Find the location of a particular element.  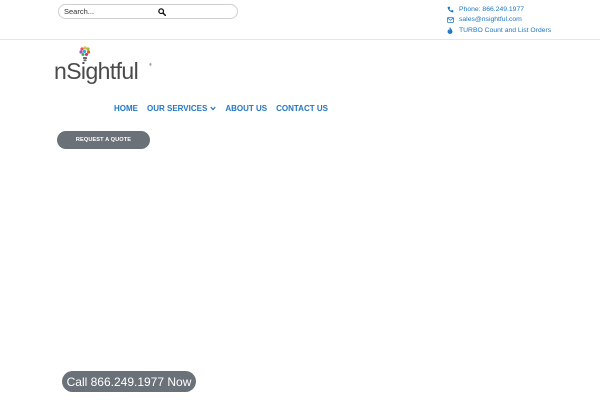

email-contact: sales@nsightful.com is located at coordinates (499, 20).